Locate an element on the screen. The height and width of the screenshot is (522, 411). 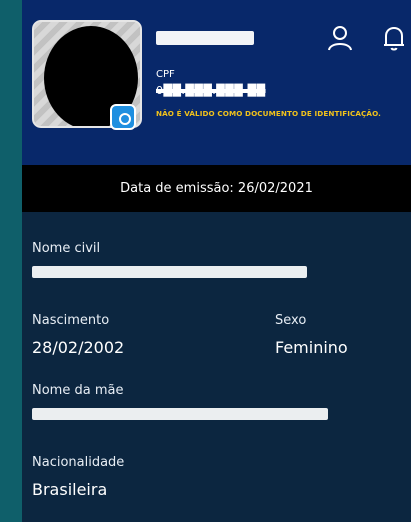
user-icon is located at coordinates (340, 38).